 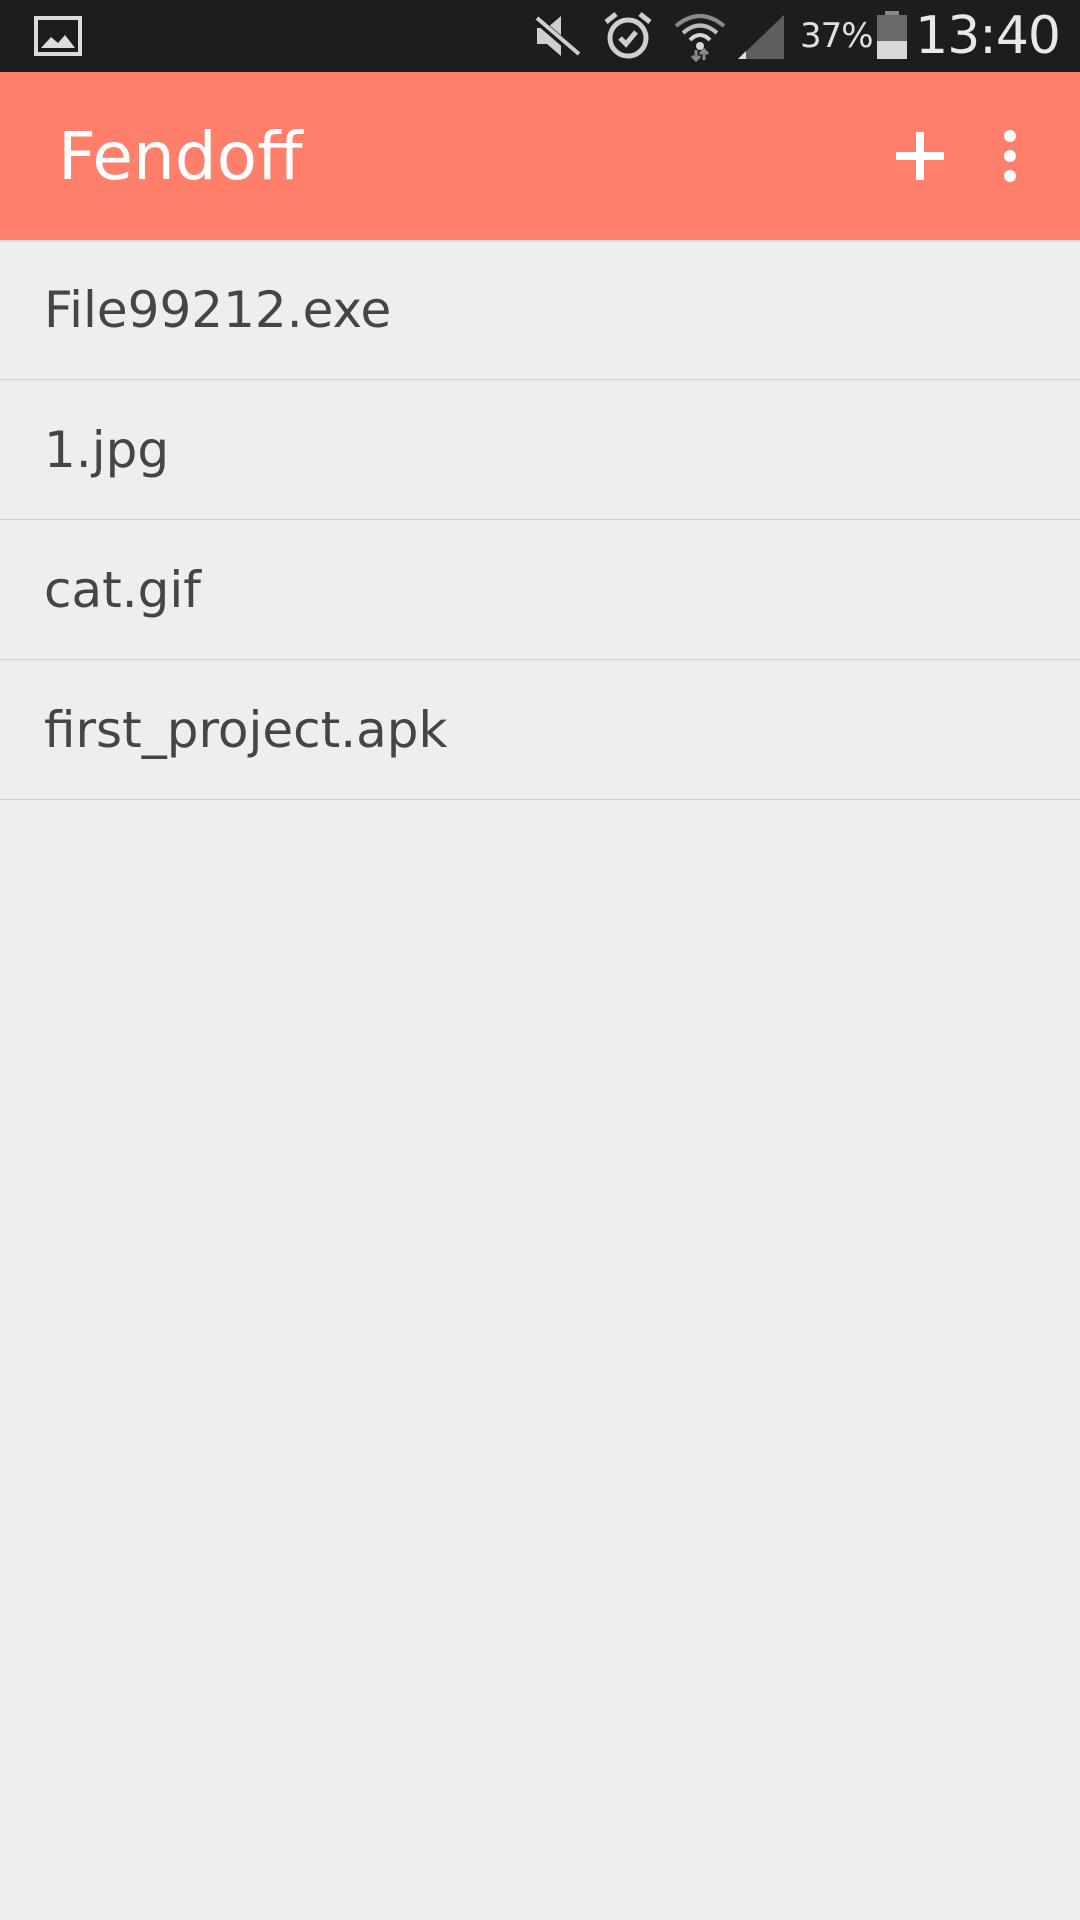 I want to click on file-name: File99212.exe, so click(x=218, y=309).